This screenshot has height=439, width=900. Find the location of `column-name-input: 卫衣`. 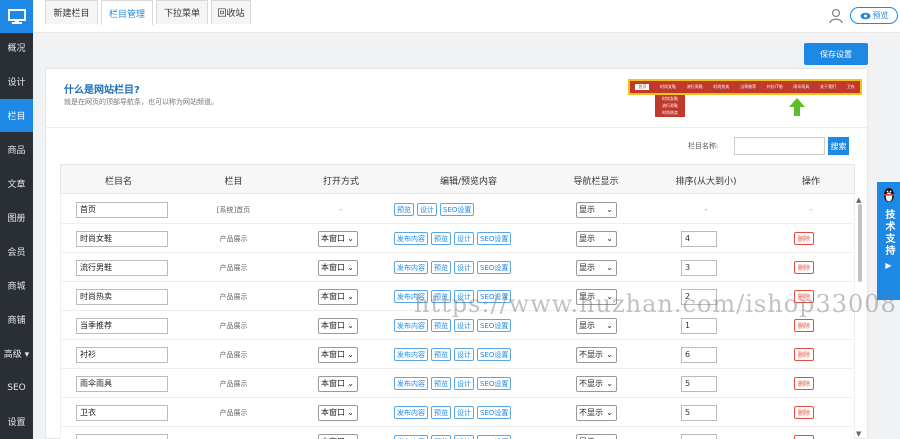

column-name-input: 卫衣 is located at coordinates (122, 412).